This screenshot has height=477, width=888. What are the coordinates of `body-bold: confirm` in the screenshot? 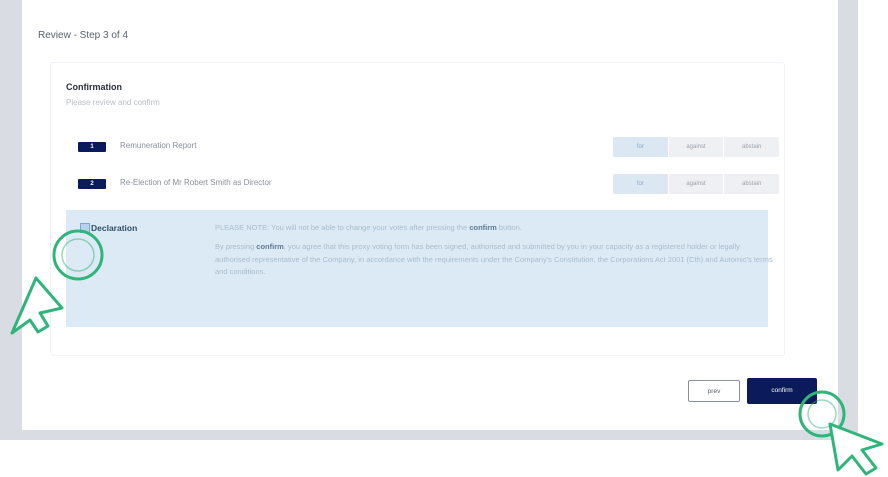 It's located at (270, 247).